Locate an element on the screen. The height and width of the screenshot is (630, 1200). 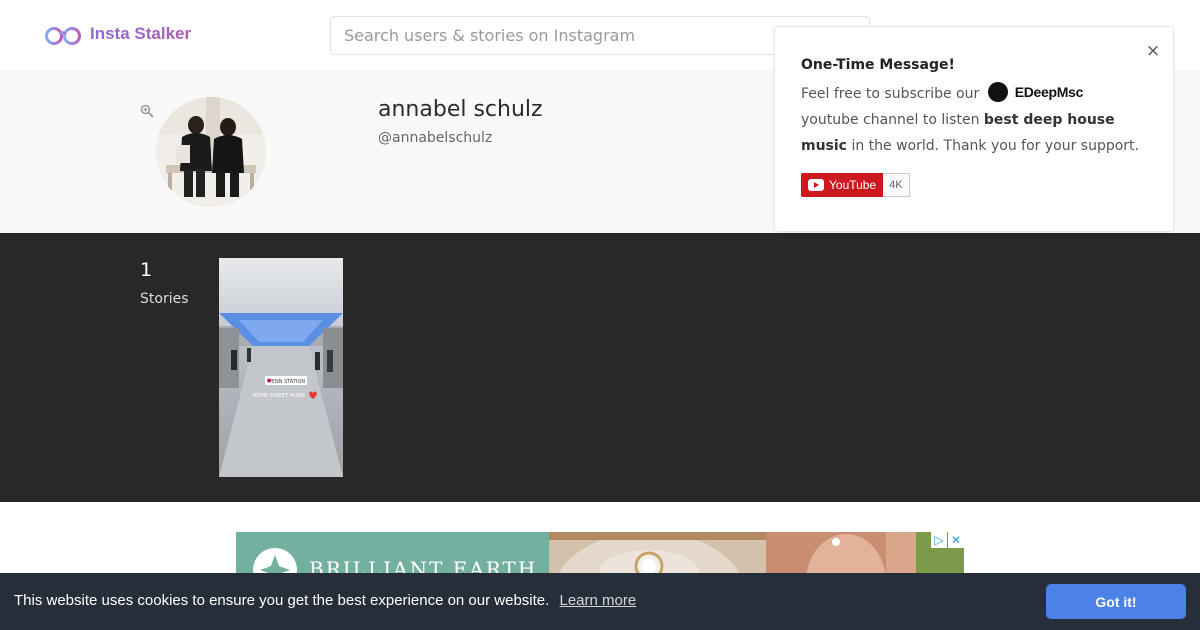
popup-brand-link: EDeepMsc is located at coordinates (1035, 92).